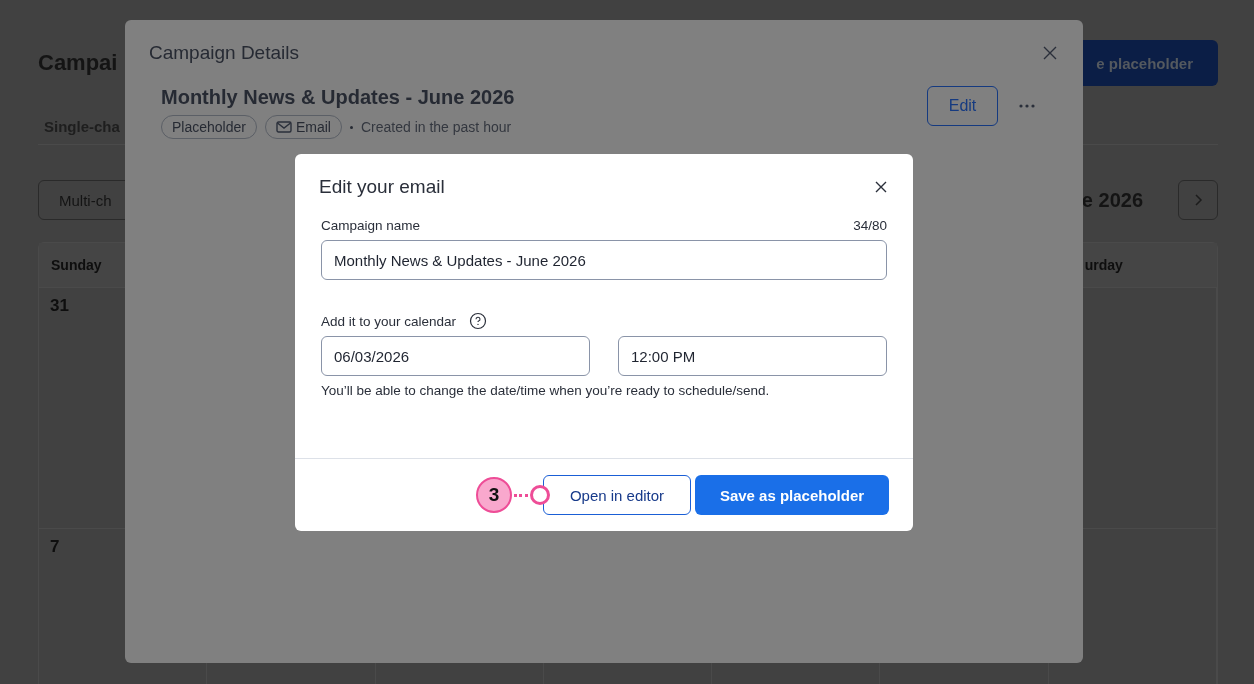 The height and width of the screenshot is (684, 1254). What do you see at coordinates (521, 495) in the screenshot?
I see `leader-line` at bounding box center [521, 495].